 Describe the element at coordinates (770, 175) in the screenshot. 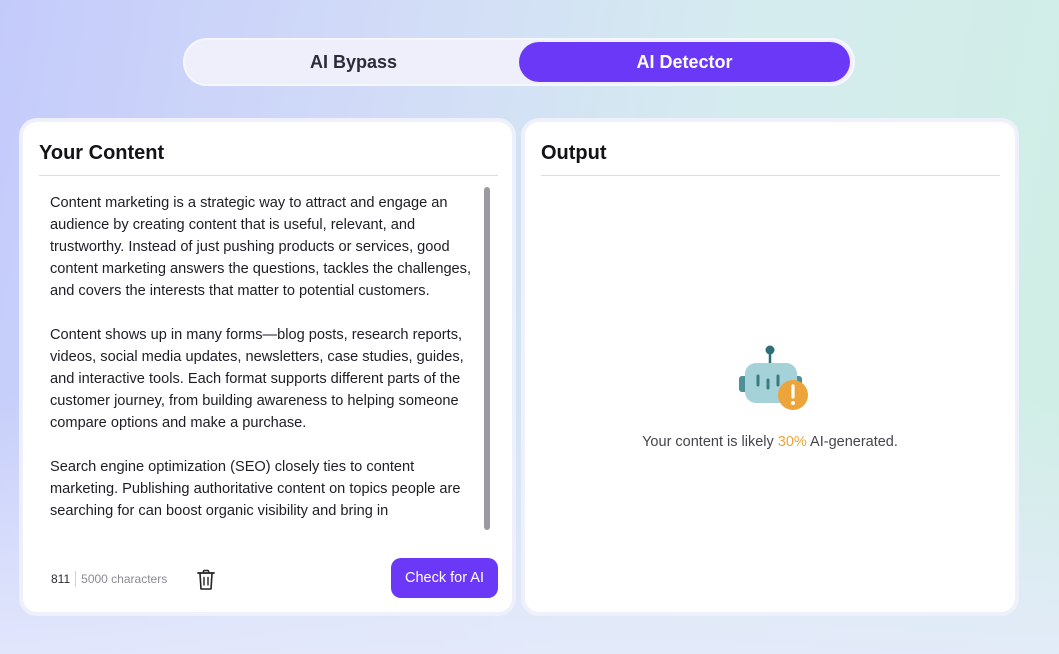

I see `output-panel-divider` at that location.